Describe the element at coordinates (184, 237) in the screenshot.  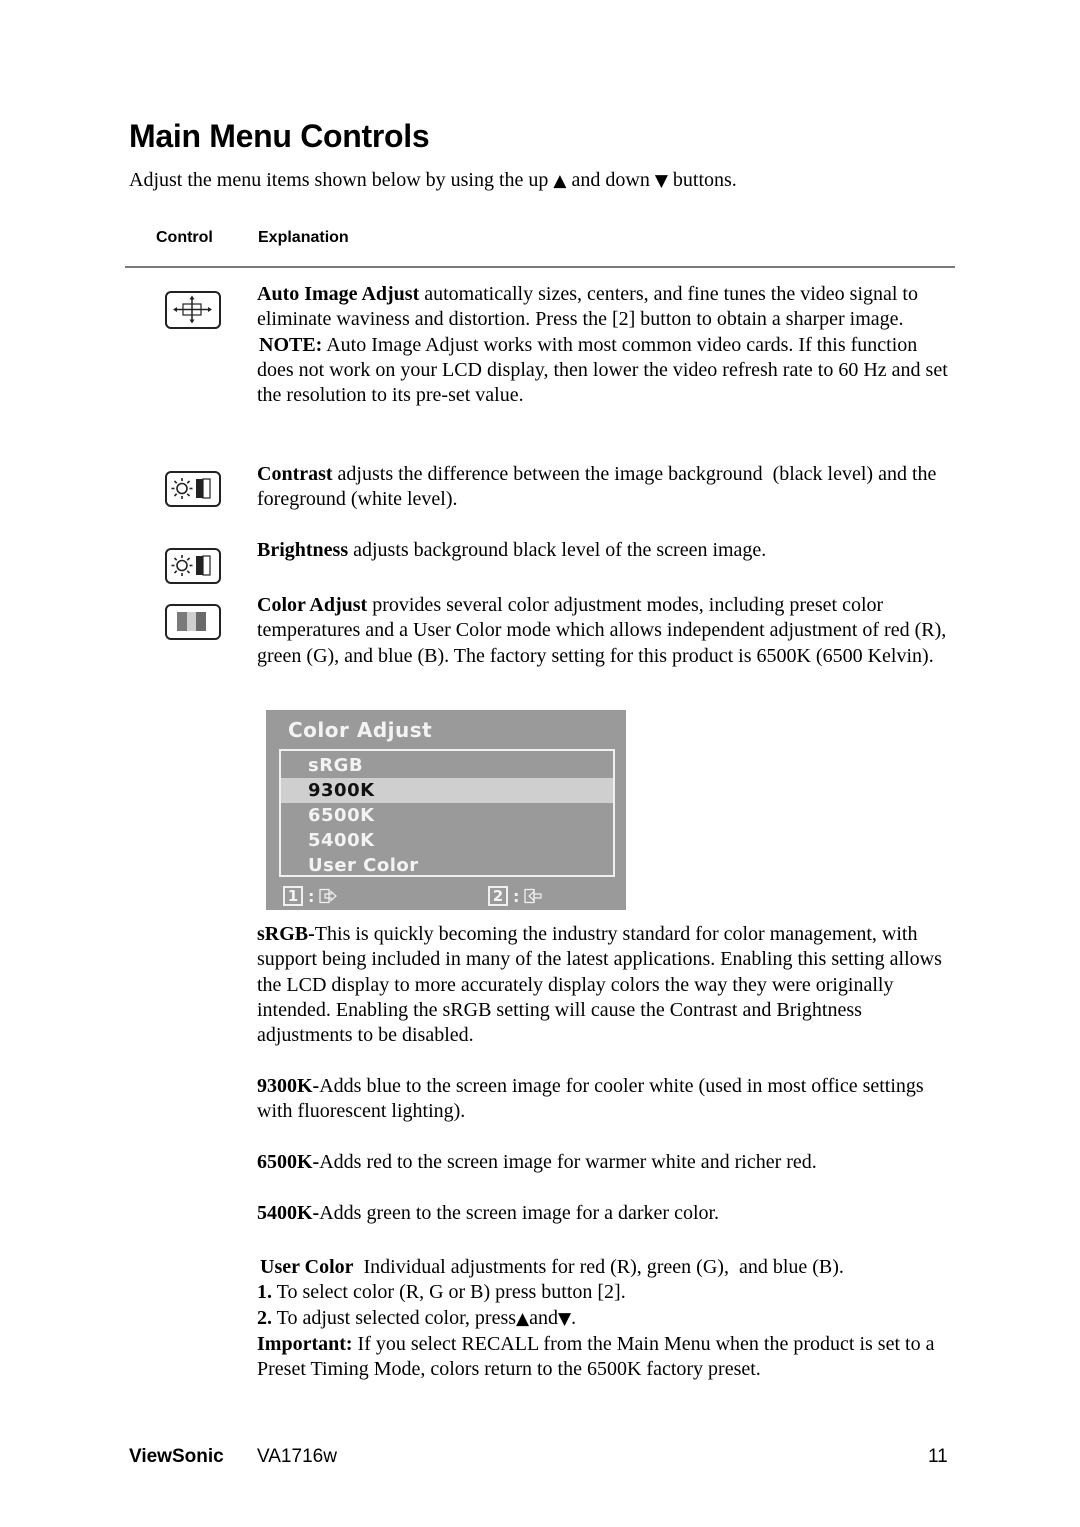
I see `column-header-control: Control` at that location.